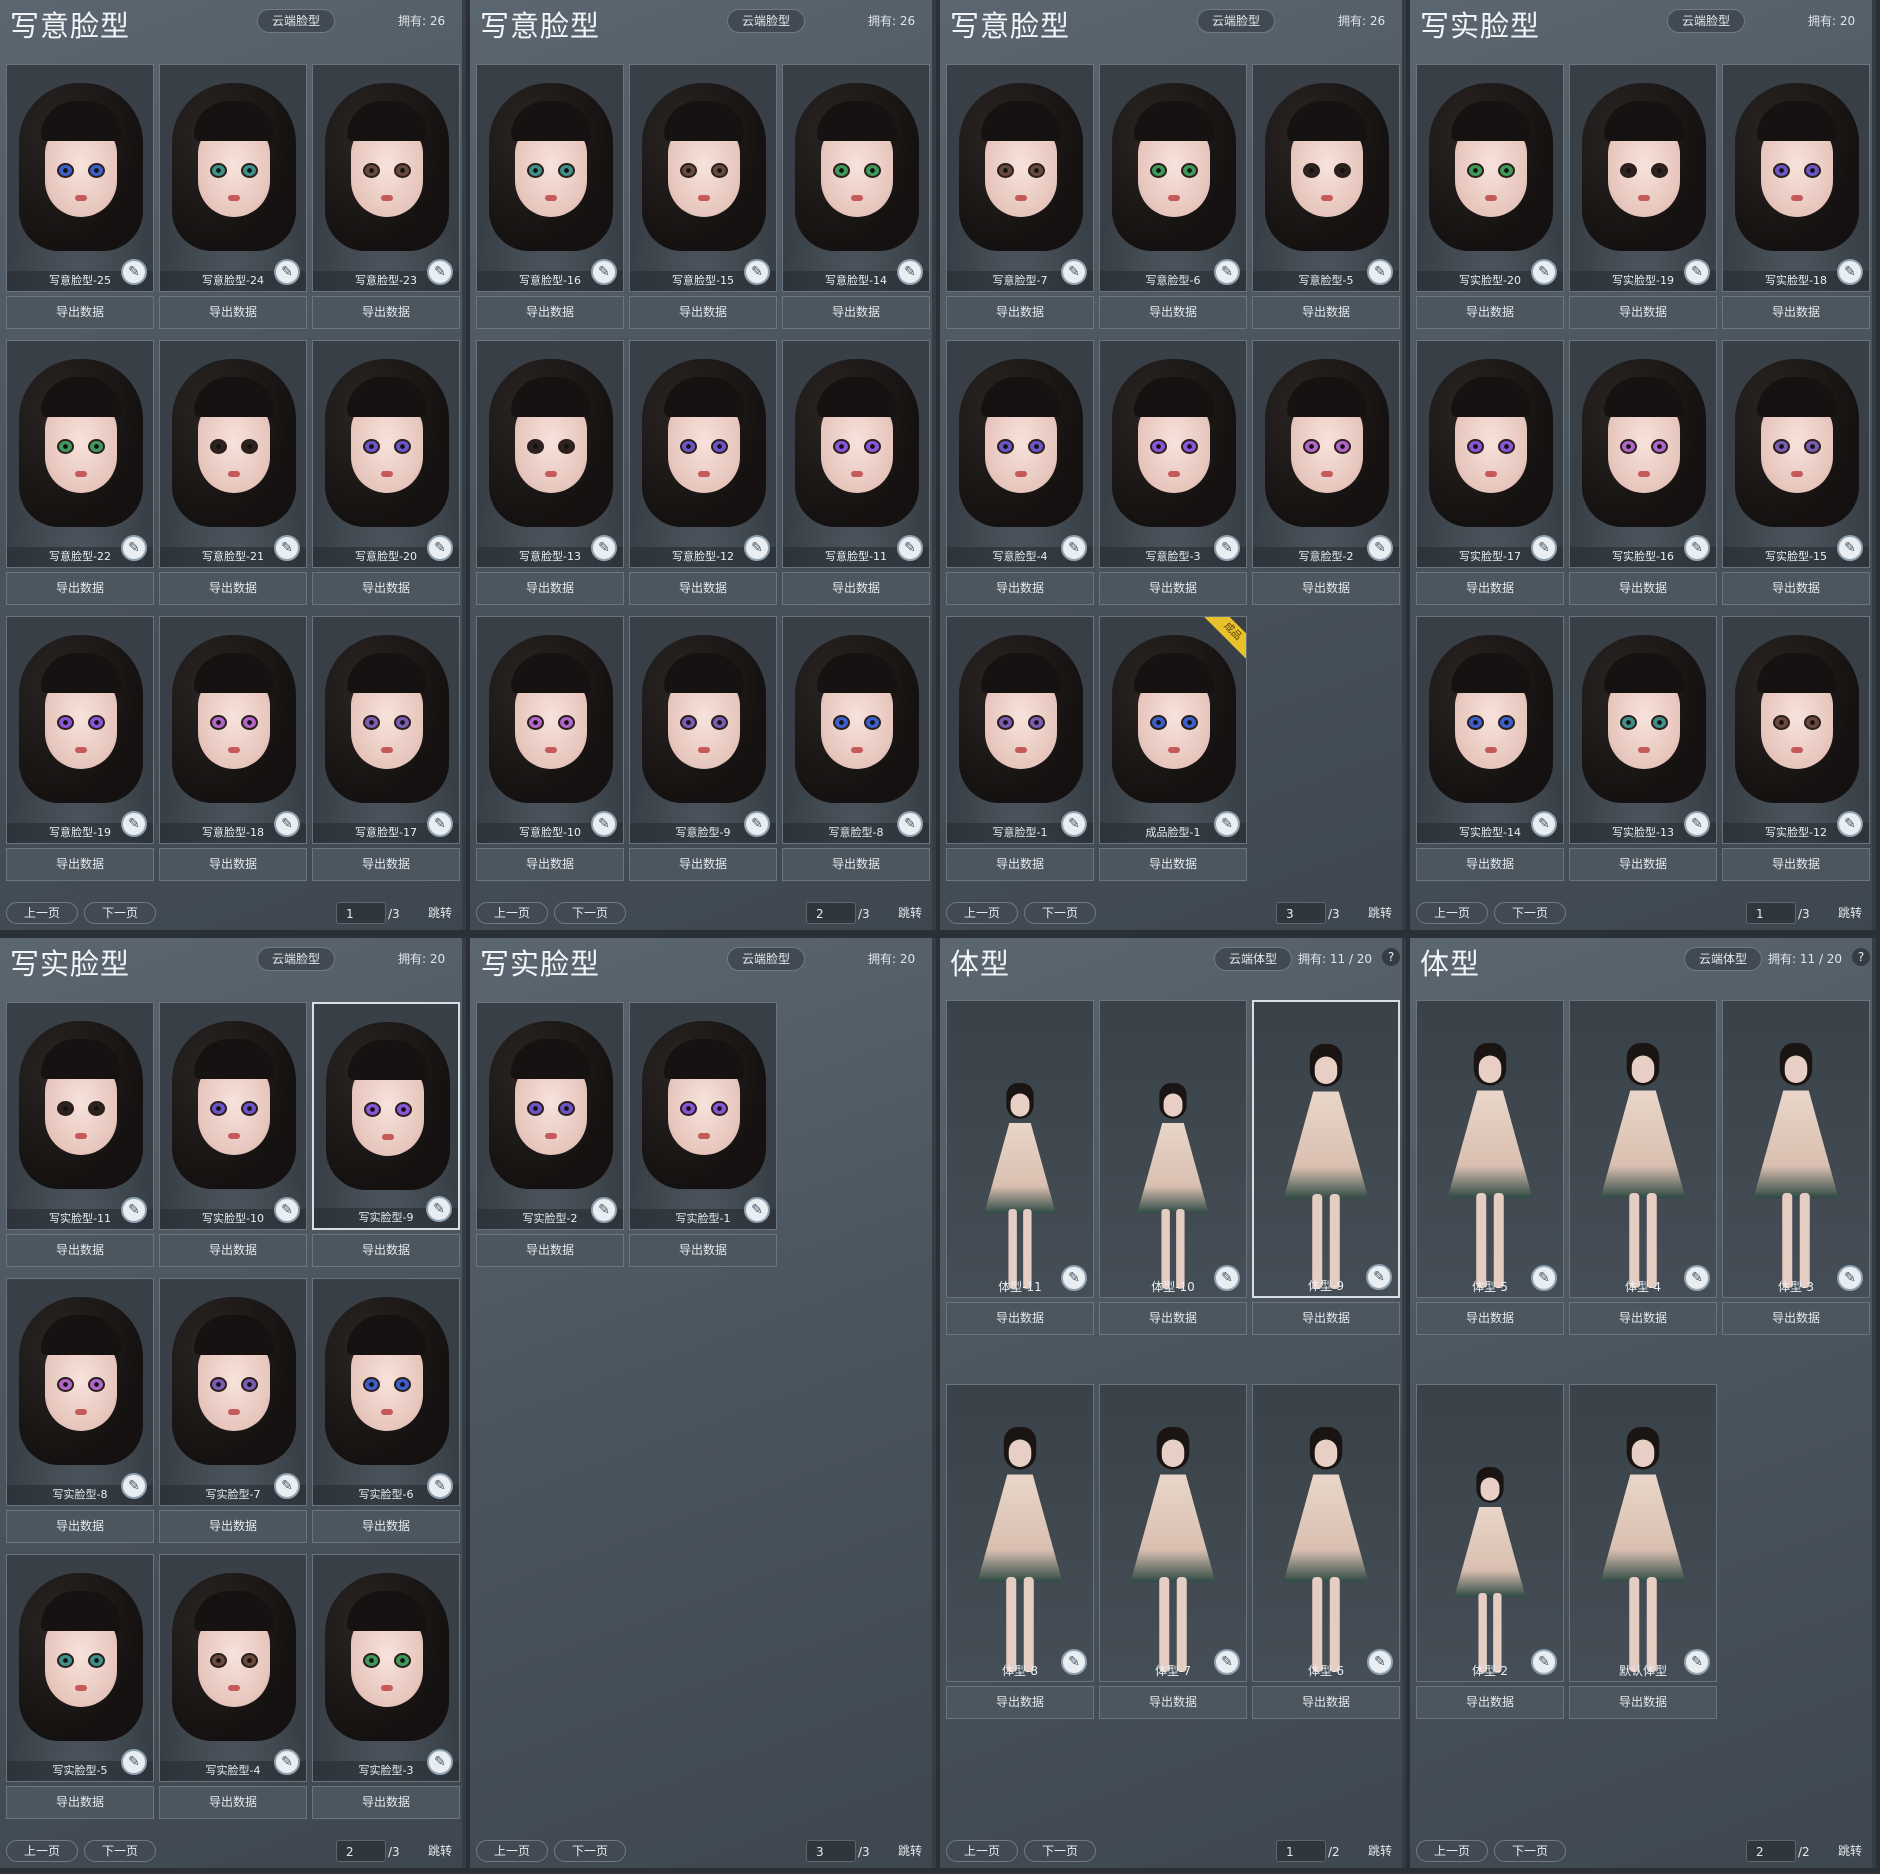 This screenshot has height=1874, width=1880. What do you see at coordinates (1796, 454) in the screenshot?
I see `portrait-card: 写实脸型-15 ✎` at bounding box center [1796, 454].